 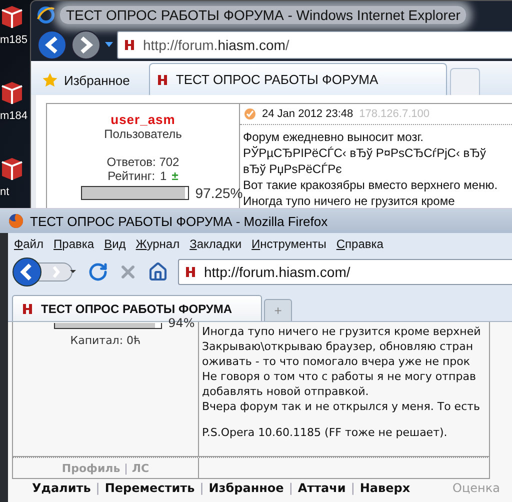 I want to click on post-text-line: Иногда тупо ничего не грузится кроме верхней, so click(x=342, y=331).